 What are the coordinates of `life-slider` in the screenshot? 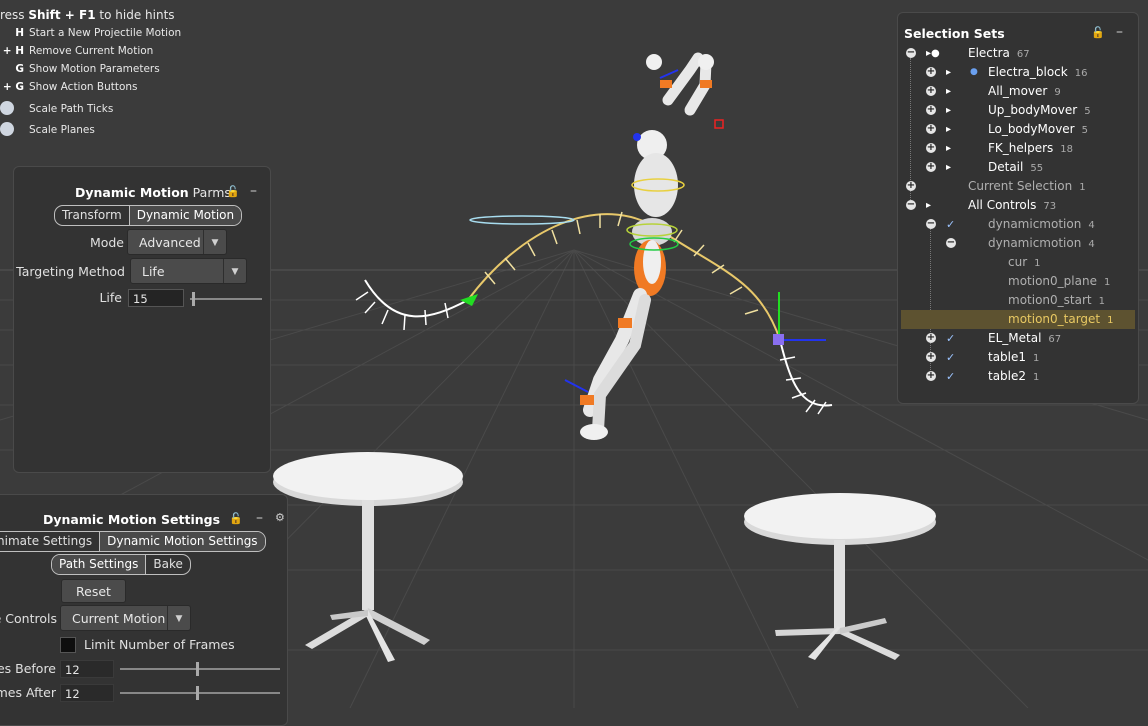 It's located at (226, 299).